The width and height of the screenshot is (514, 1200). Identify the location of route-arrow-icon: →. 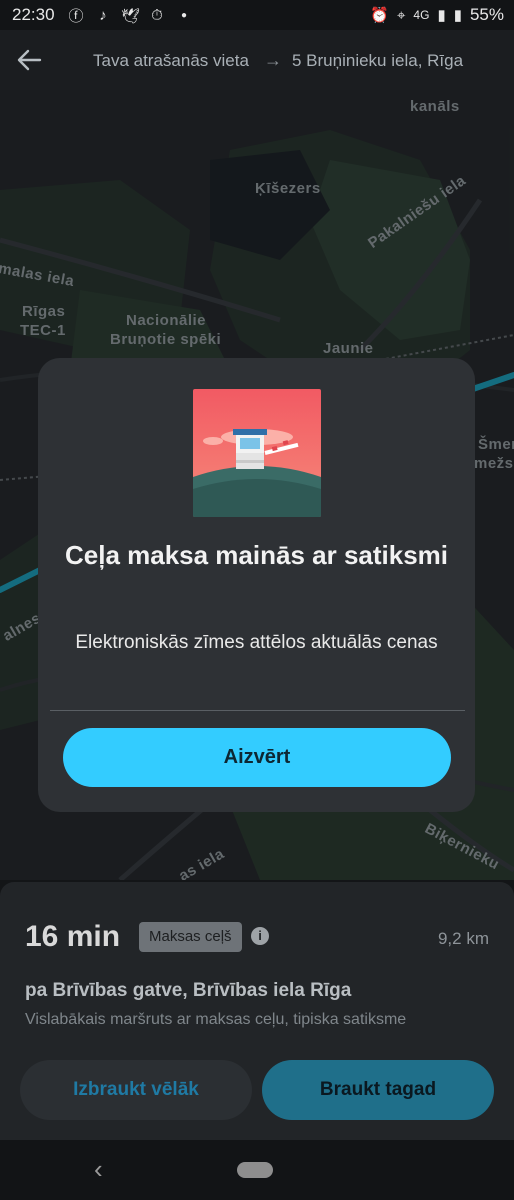
(273, 60).